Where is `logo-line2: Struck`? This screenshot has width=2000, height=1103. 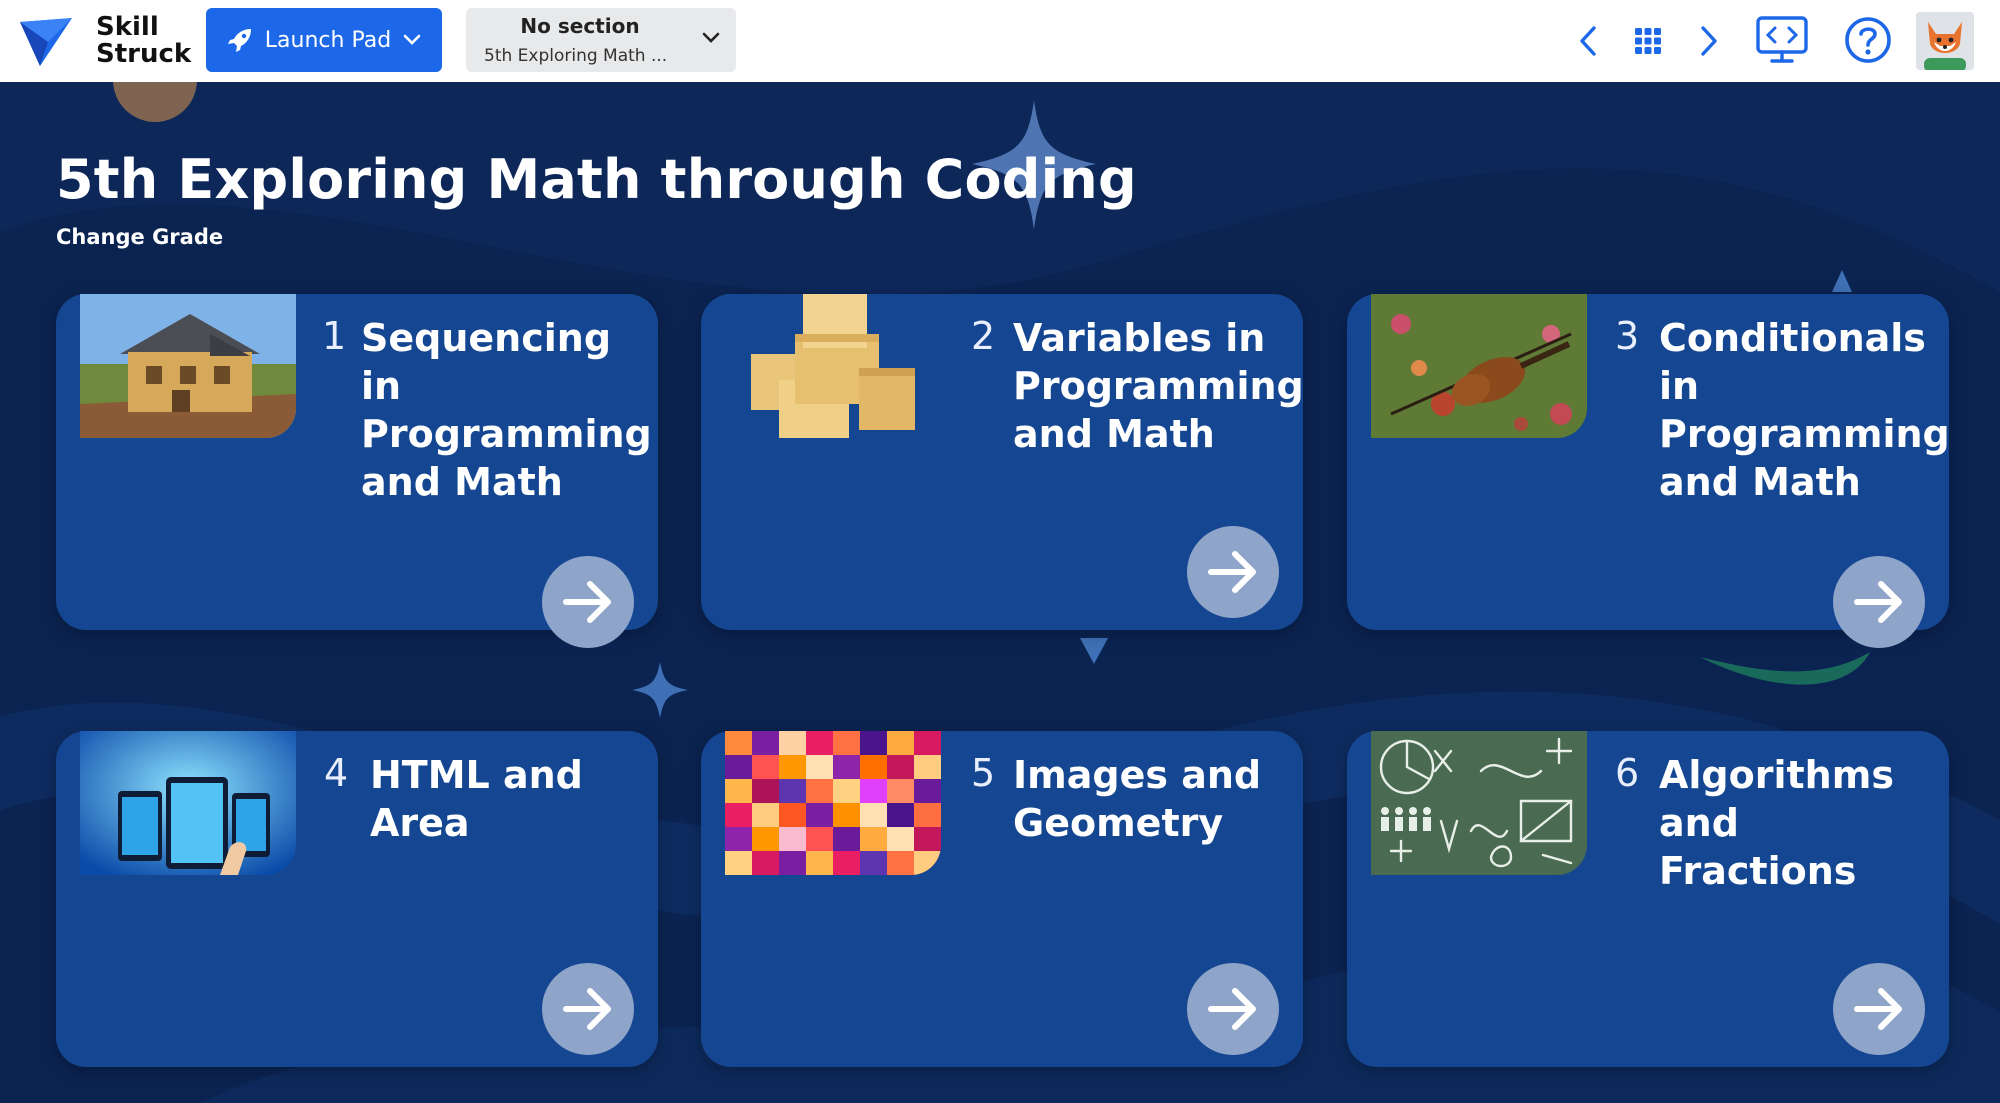
logo-line2: Struck is located at coordinates (144, 54).